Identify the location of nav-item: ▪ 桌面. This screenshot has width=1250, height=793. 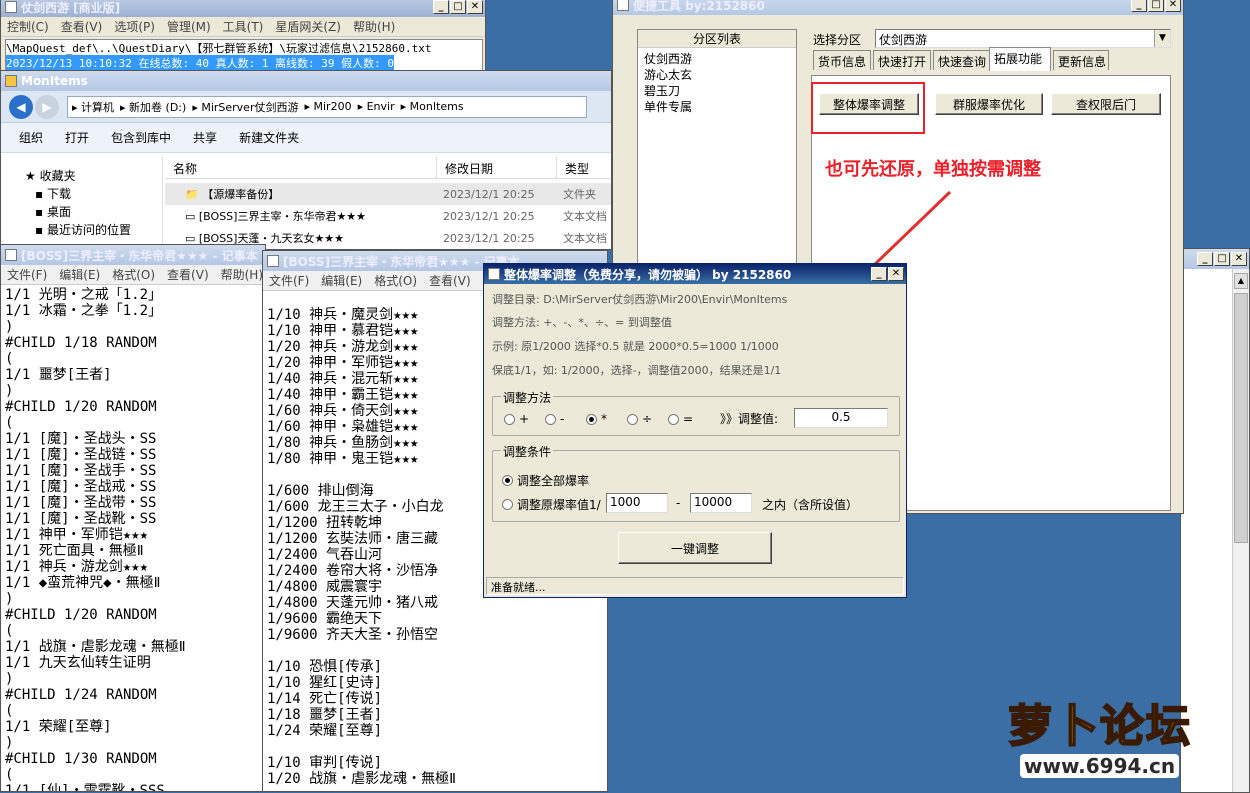
(93, 212).